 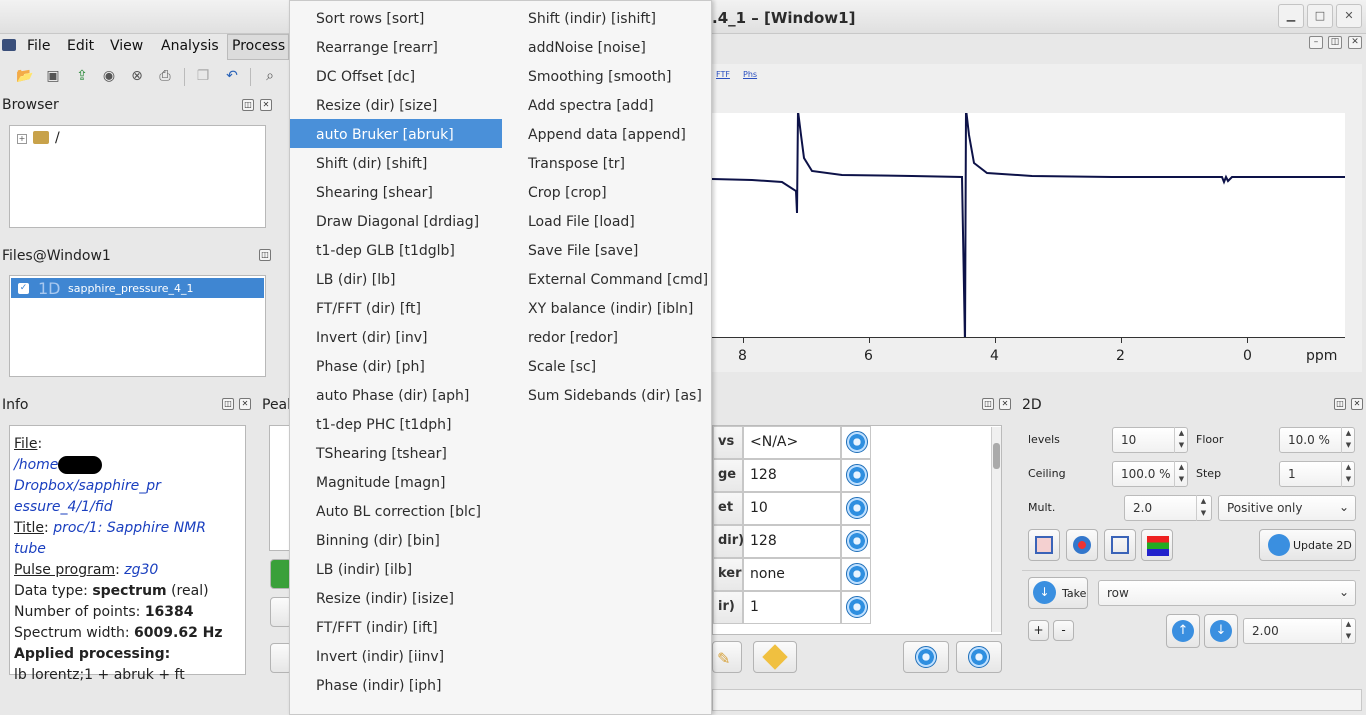 What do you see at coordinates (792, 442) in the screenshot?
I see `param-value: <N/A>` at bounding box center [792, 442].